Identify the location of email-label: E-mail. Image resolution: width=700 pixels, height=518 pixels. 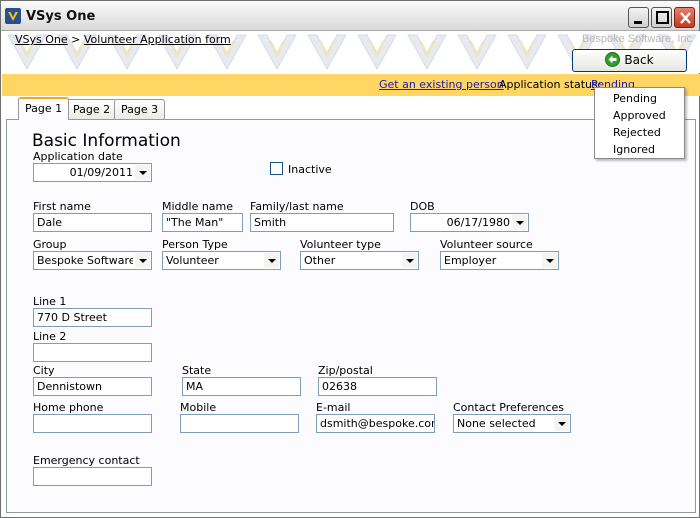
(333, 407).